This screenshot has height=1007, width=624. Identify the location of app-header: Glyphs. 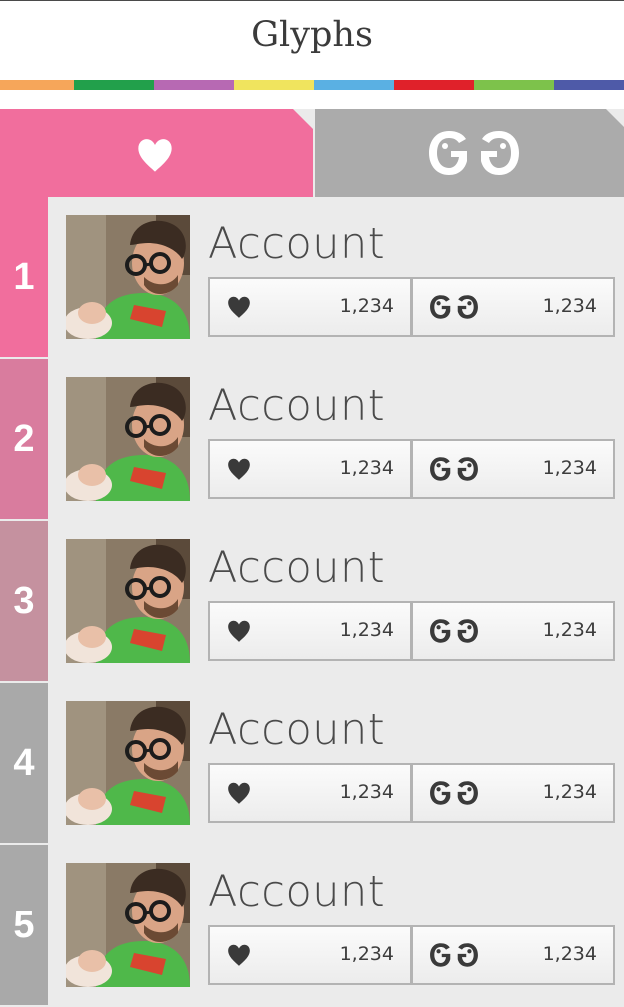
(312, 40).